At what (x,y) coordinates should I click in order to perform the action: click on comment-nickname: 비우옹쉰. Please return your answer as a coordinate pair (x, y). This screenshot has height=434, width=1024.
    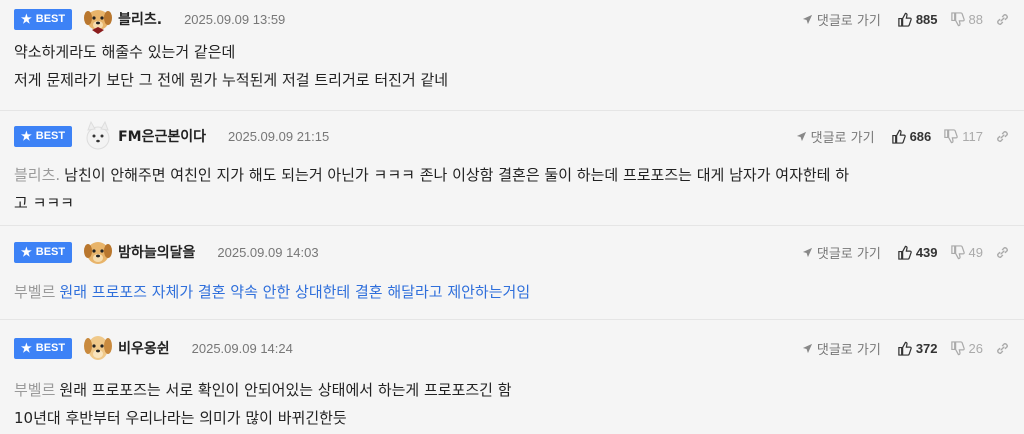
    Looking at the image, I should click on (144, 348).